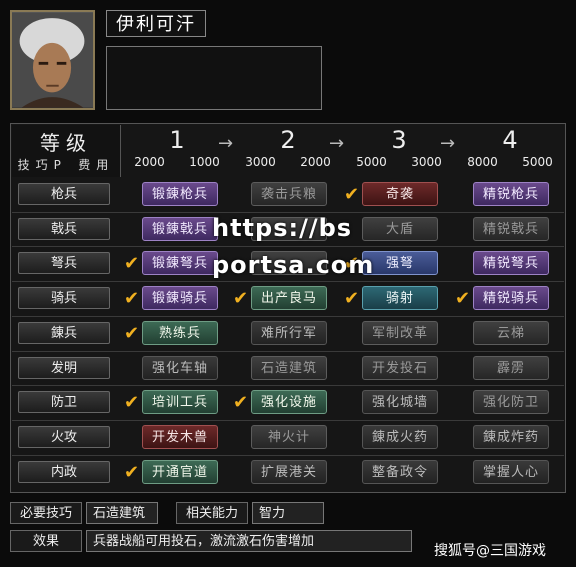 The image size is (576, 567). Describe the element at coordinates (400, 437) in the screenshot. I see `skill-button: 錬成火药` at that location.